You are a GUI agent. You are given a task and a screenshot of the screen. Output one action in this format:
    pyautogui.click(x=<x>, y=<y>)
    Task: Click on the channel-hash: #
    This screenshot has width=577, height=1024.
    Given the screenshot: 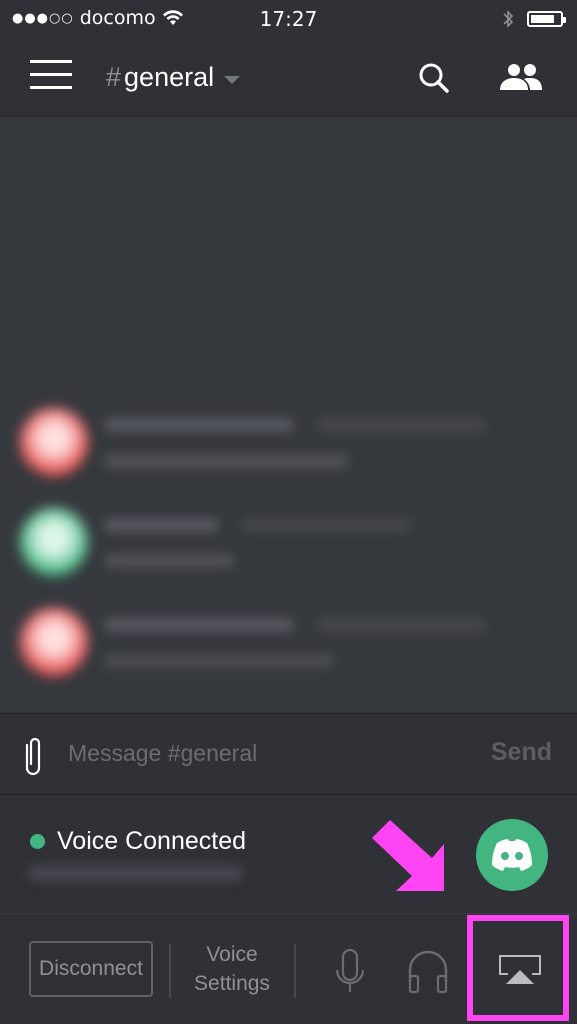 What is the action you would take?
    pyautogui.click(x=114, y=77)
    